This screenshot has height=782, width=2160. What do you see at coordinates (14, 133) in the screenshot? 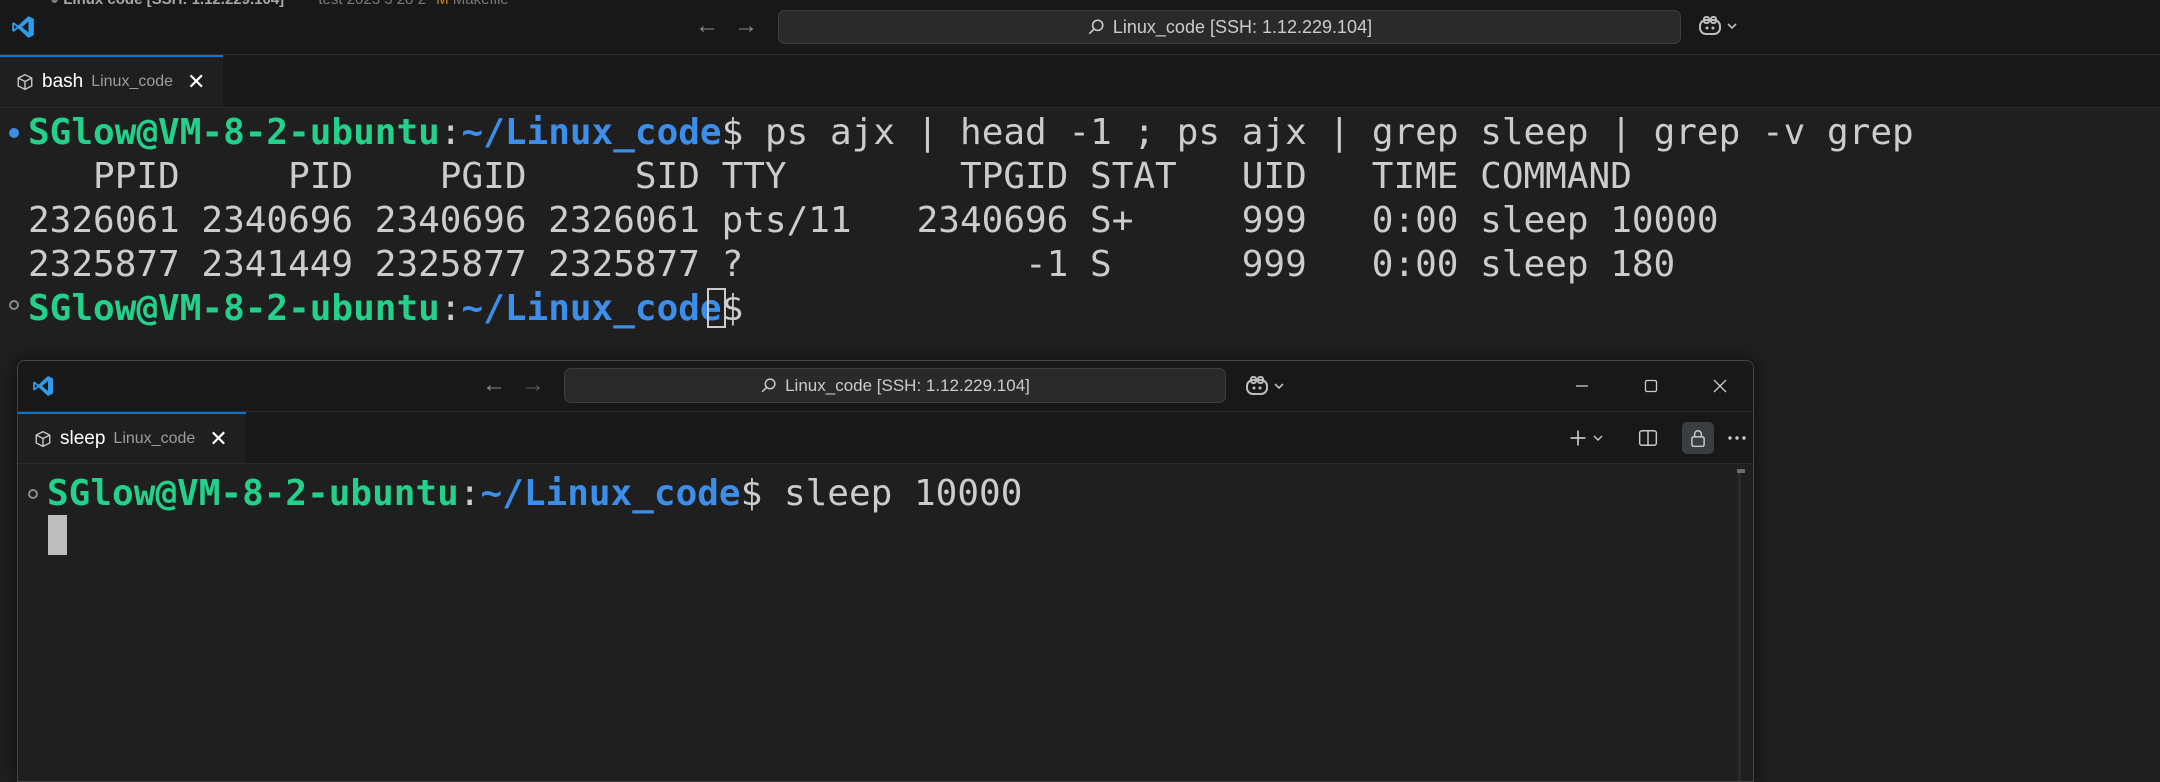
I see `command-success-decoration` at bounding box center [14, 133].